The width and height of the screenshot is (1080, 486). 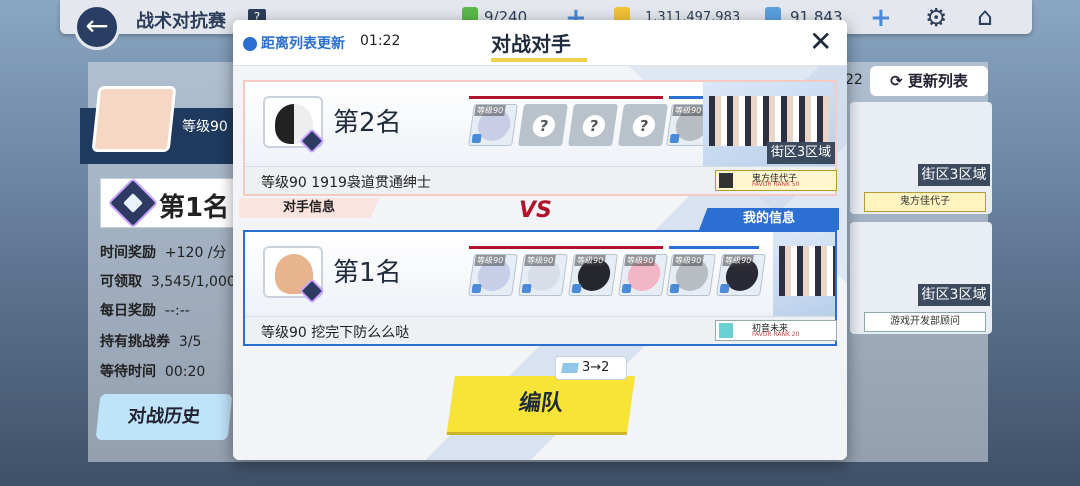 What do you see at coordinates (804, 274) in the screenshot?
I see `my-banner` at bounding box center [804, 274].